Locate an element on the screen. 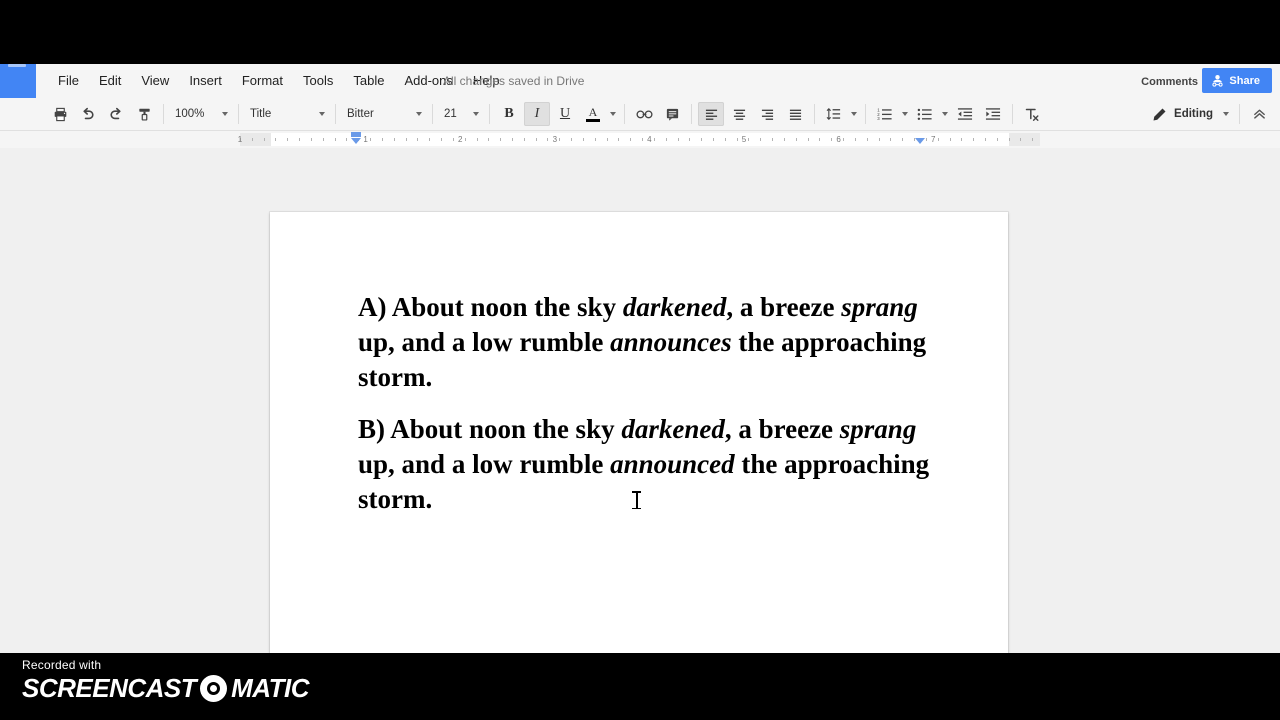 The height and width of the screenshot is (720, 1280). align-left-icon is located at coordinates (711, 114).